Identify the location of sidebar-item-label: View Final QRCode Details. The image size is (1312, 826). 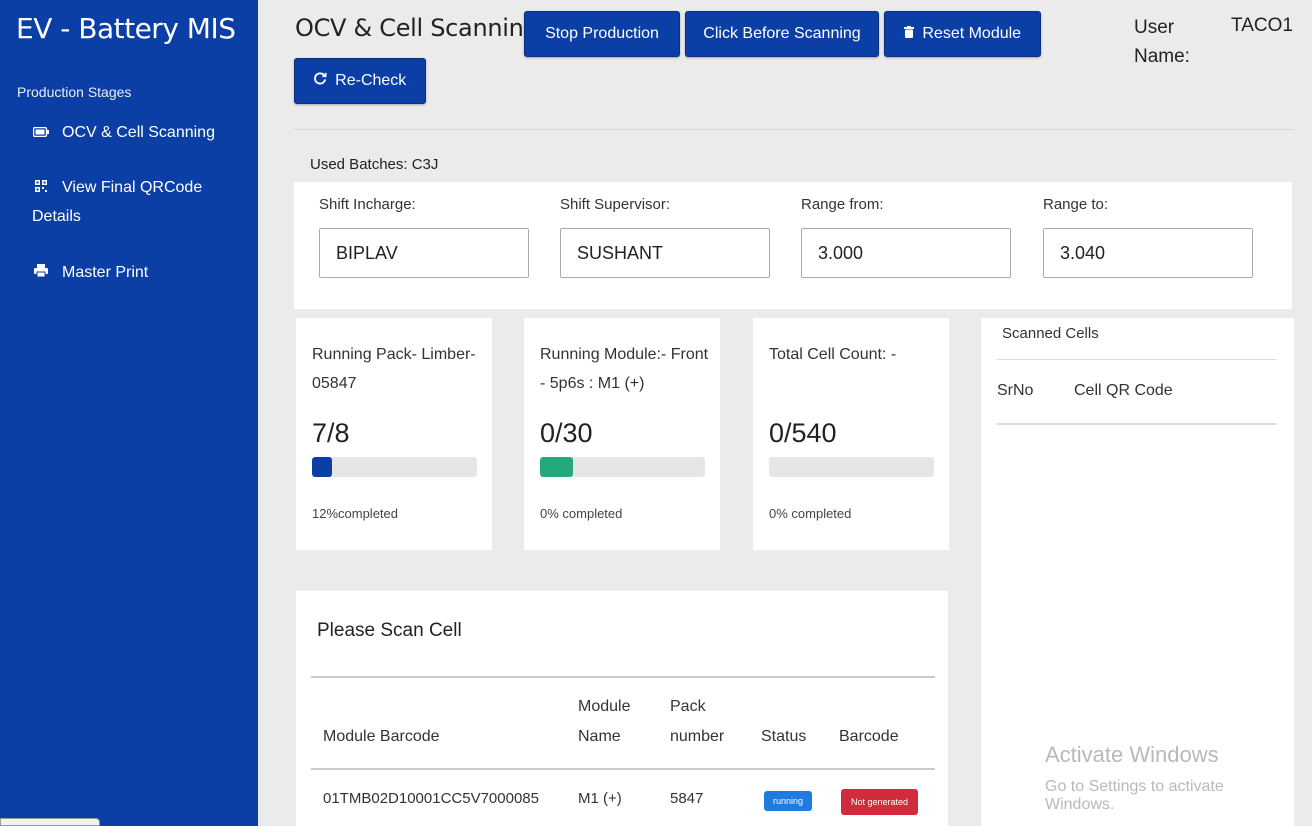
(117, 202).